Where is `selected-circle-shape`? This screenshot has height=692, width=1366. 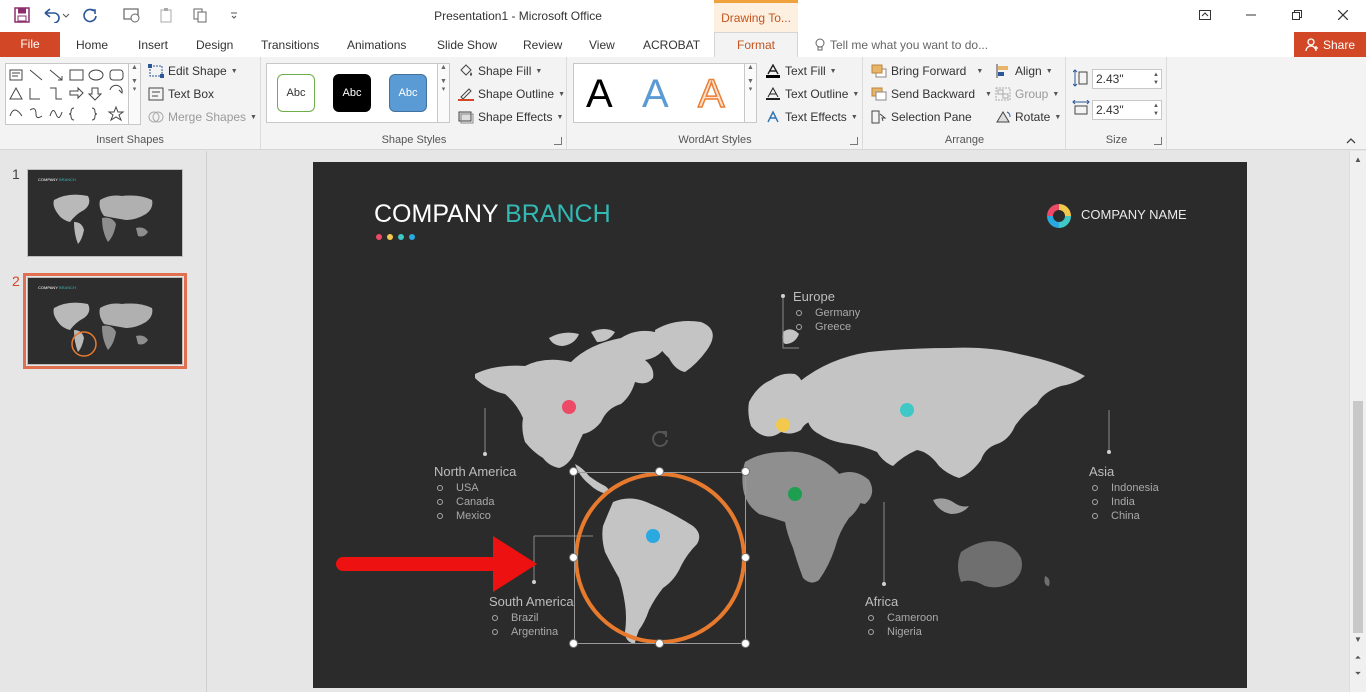 selected-circle-shape is located at coordinates (659, 539).